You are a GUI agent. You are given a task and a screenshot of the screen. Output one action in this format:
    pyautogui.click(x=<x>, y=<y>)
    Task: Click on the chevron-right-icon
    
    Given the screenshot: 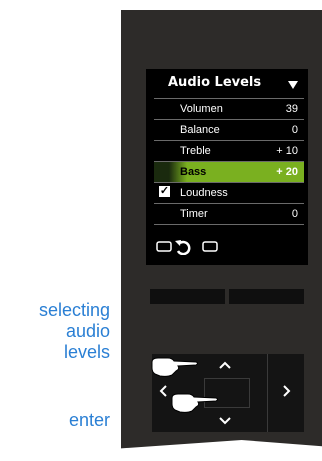 What is the action you would take?
    pyautogui.click(x=287, y=391)
    